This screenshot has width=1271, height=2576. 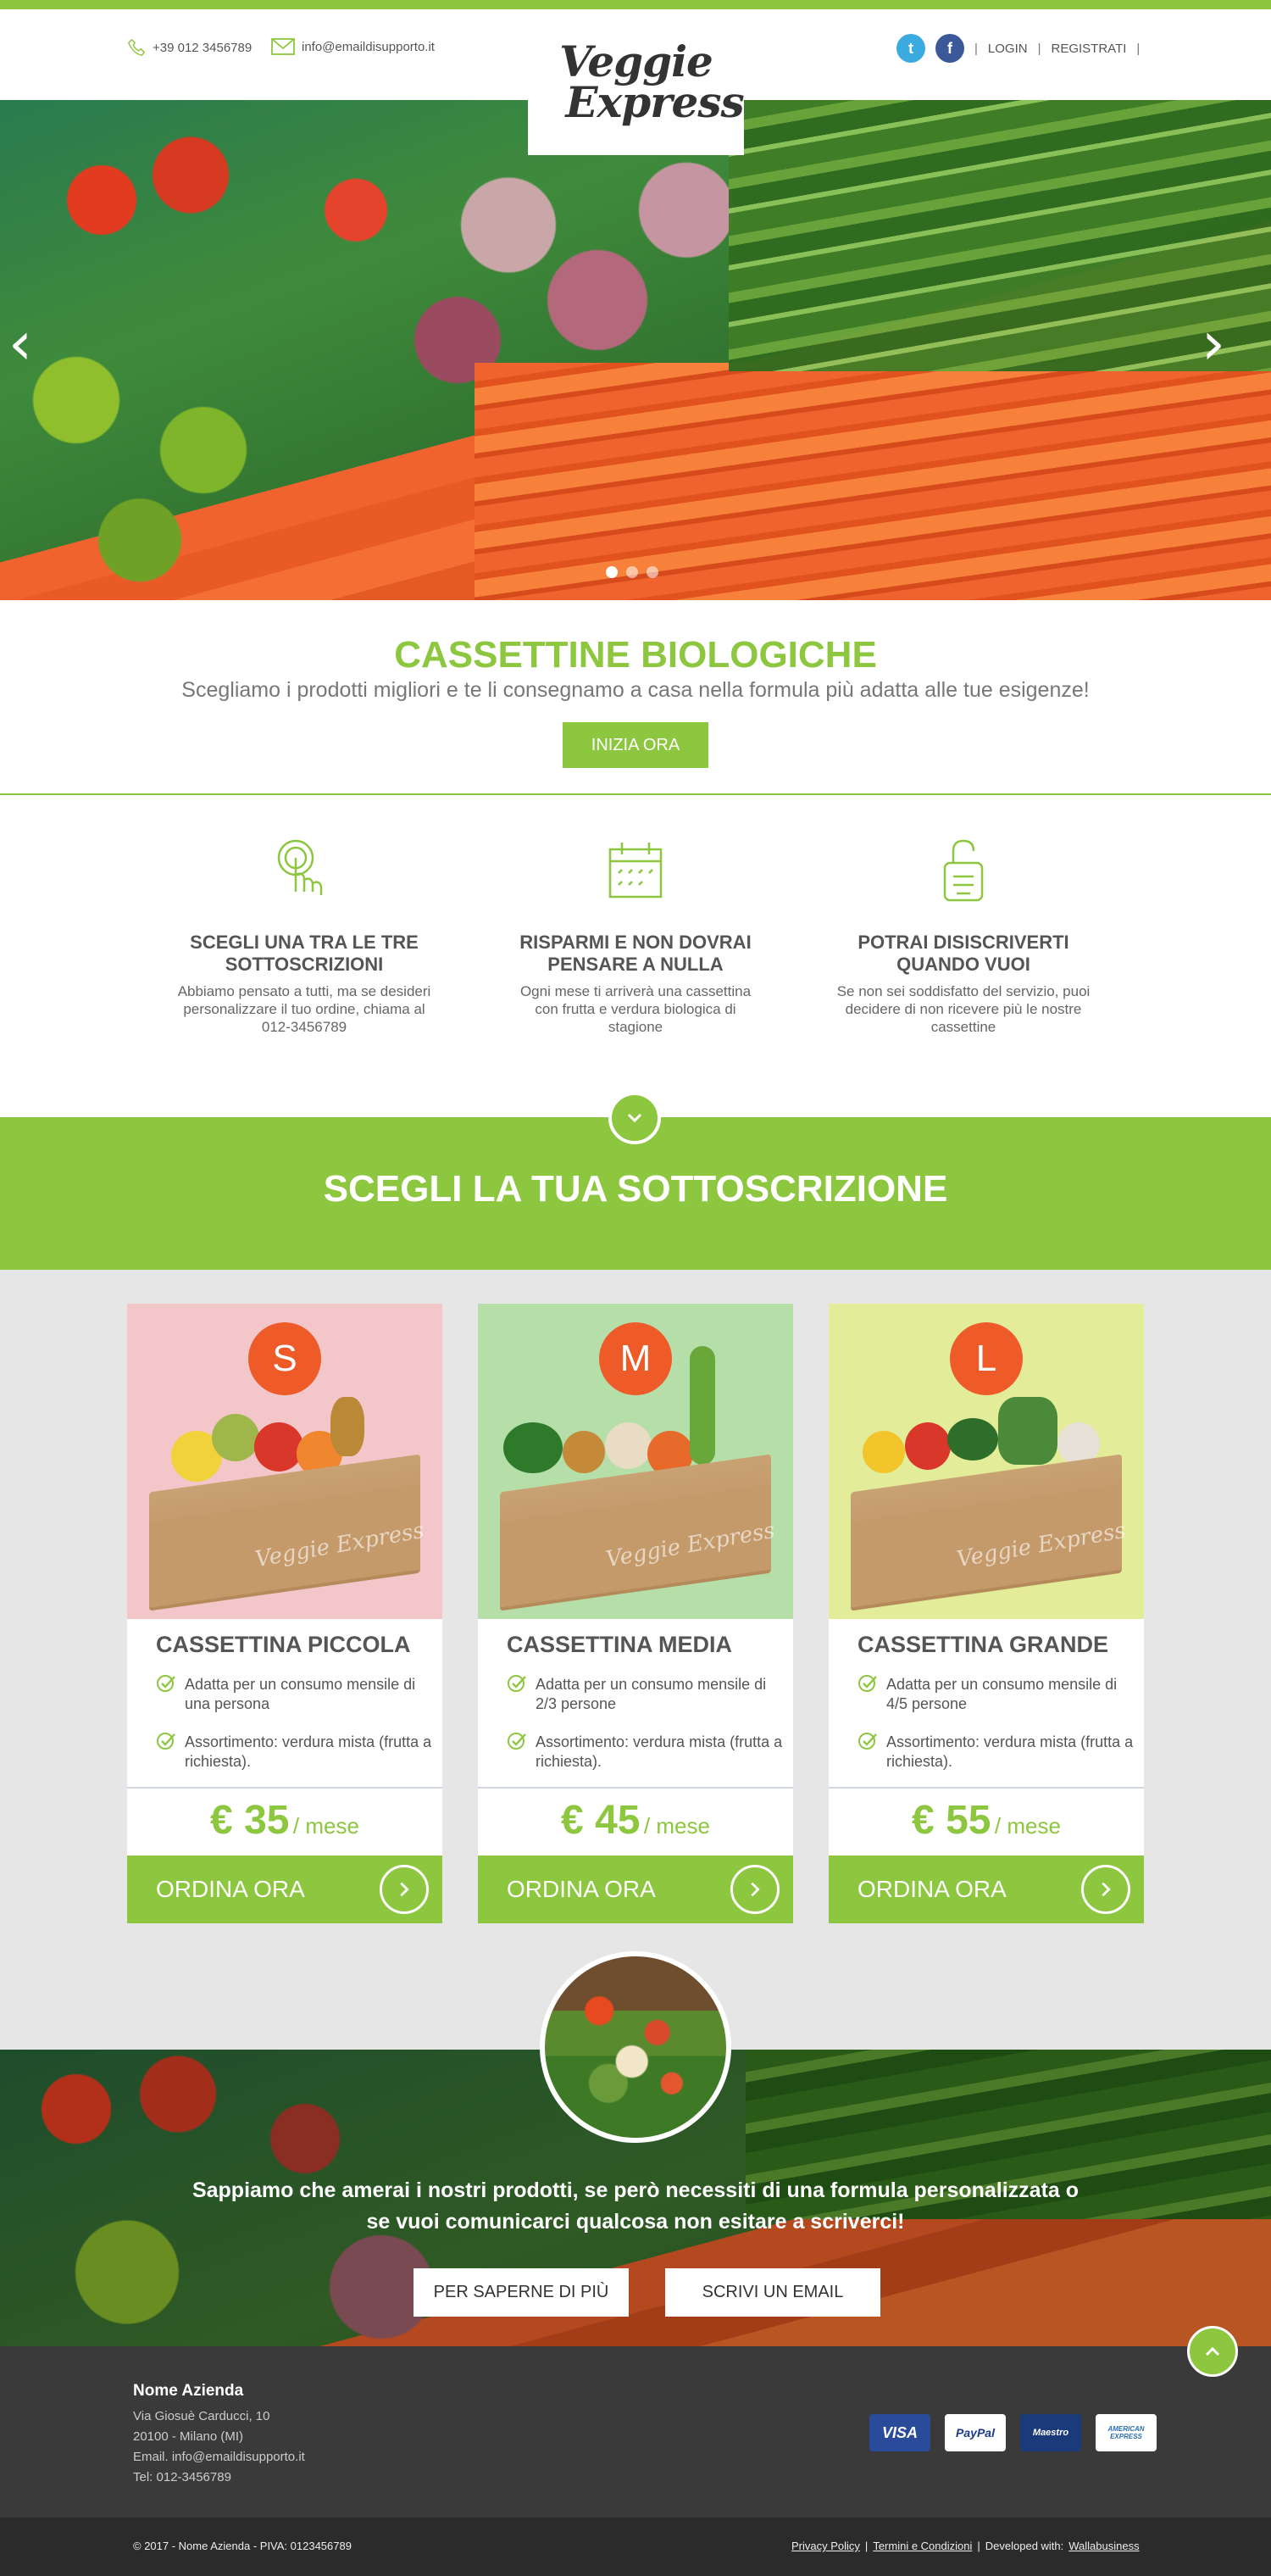 What do you see at coordinates (368, 46) in the screenshot?
I see `email-address: info@emaildisupporto.it` at bounding box center [368, 46].